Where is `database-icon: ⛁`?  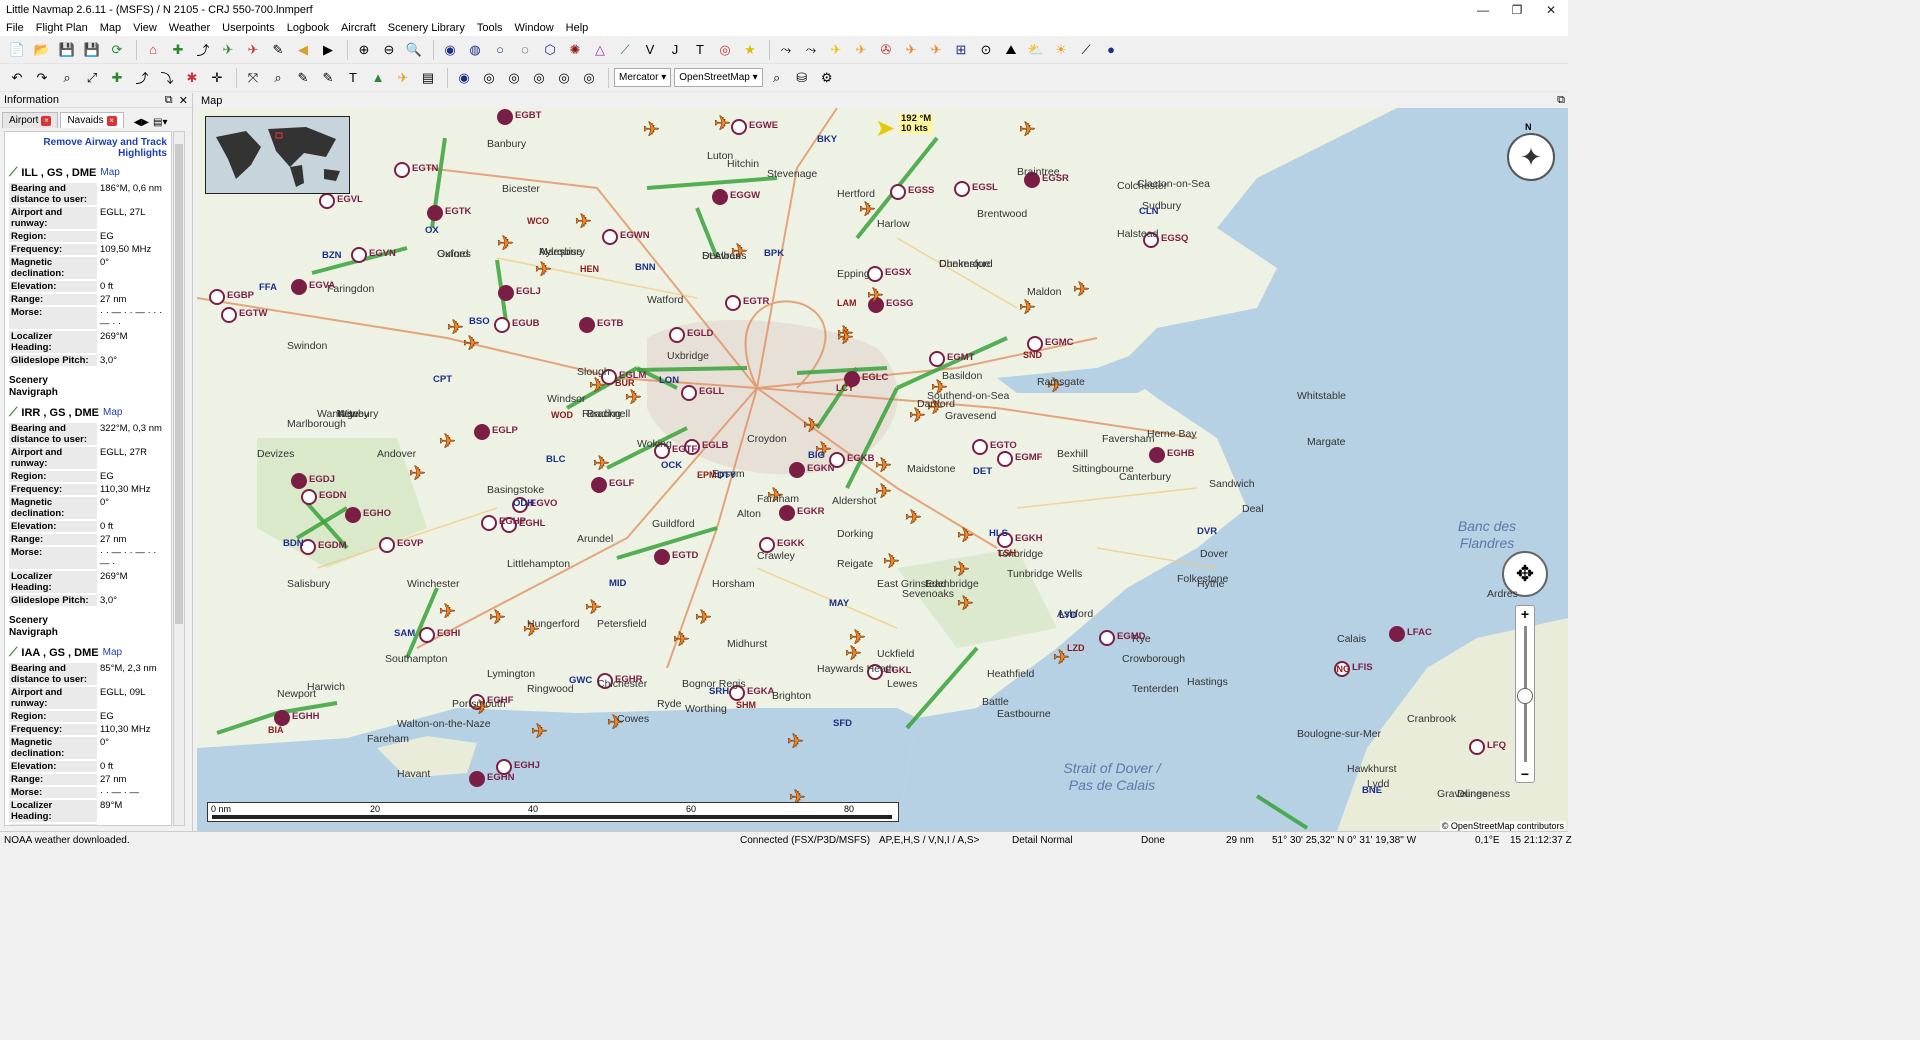
database-icon: ⛁ is located at coordinates (802, 78).